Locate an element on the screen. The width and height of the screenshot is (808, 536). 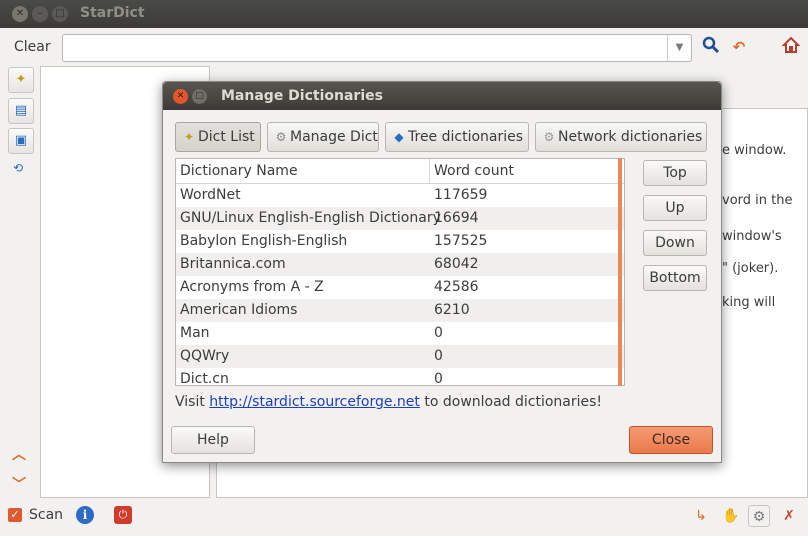
back-arrow-icon: ↶ is located at coordinates (739, 47).